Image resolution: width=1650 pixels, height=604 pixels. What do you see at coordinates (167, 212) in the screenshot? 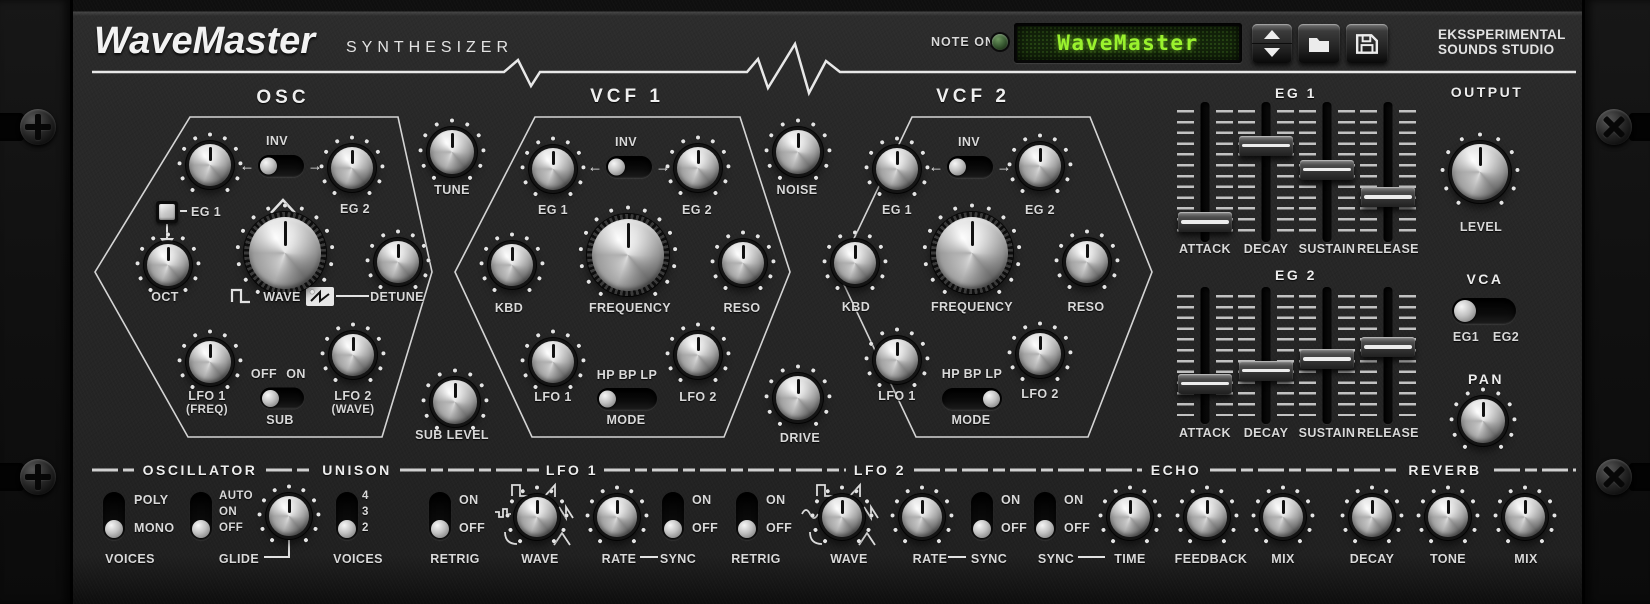
I see `osc-eg1-button` at bounding box center [167, 212].